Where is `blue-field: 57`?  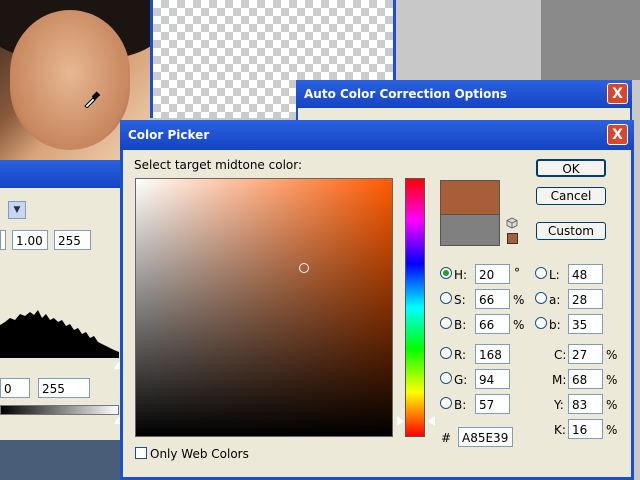
blue-field: 57 is located at coordinates (492, 404).